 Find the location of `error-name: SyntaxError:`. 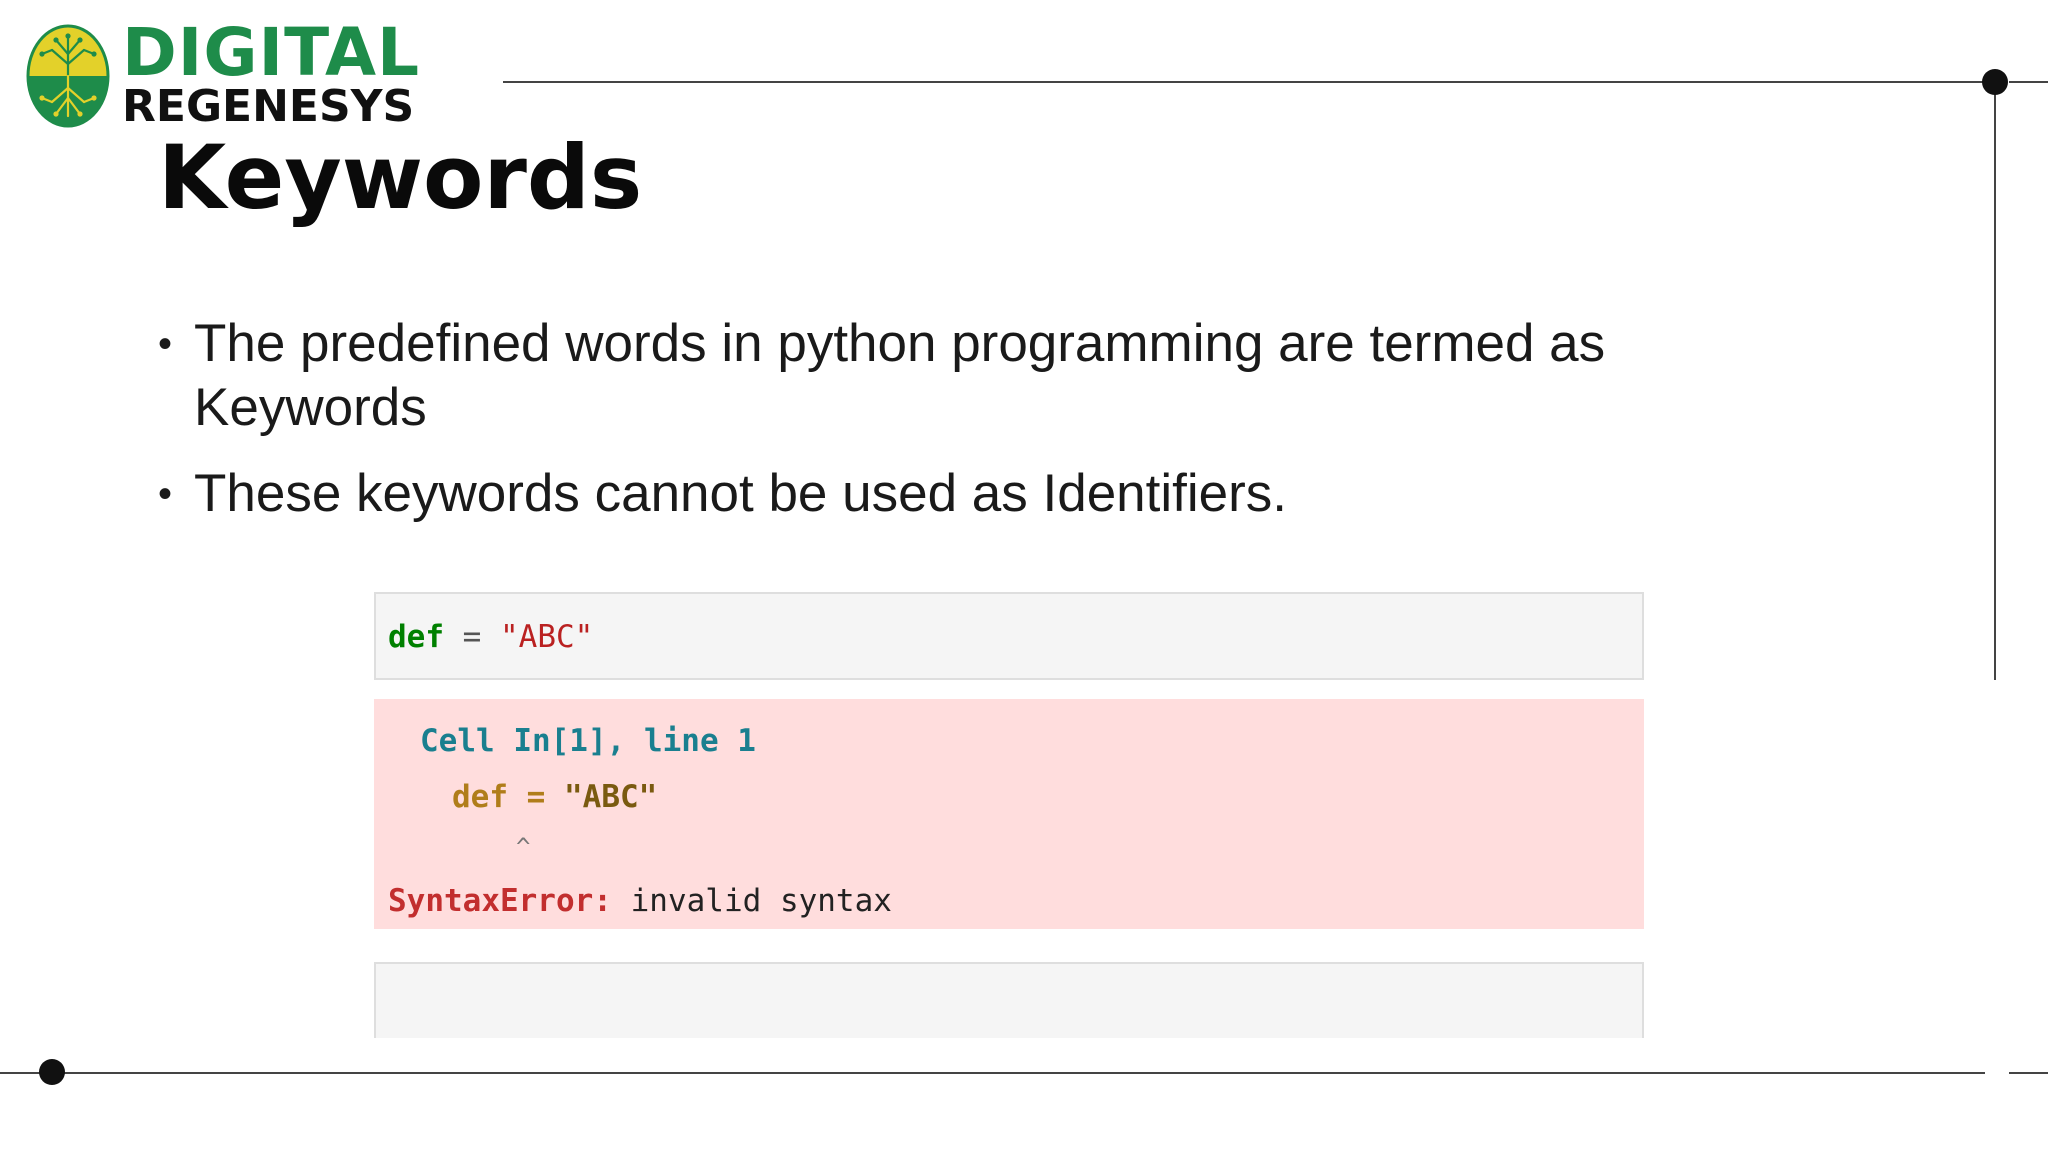

error-name: SyntaxError: is located at coordinates (500, 901).